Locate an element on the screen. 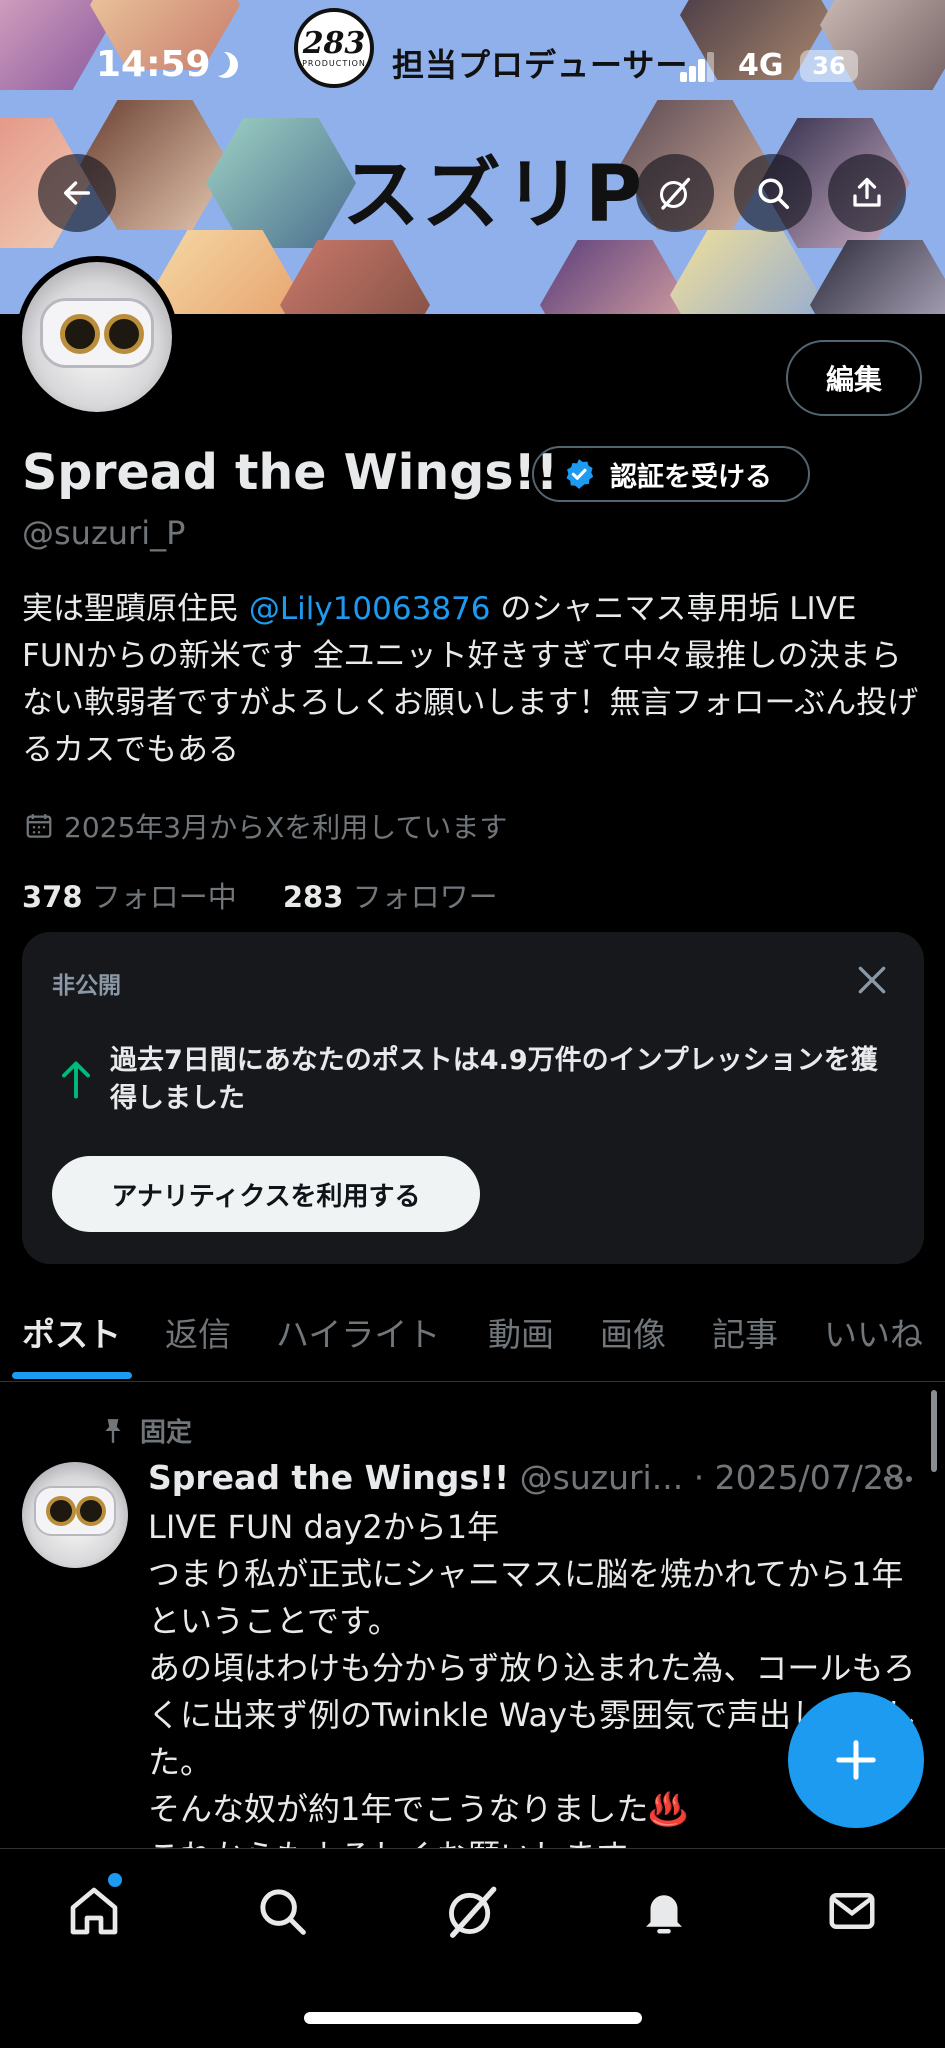 This screenshot has width=945, height=2048. logo-sub: PRODUCTION is located at coordinates (334, 63).